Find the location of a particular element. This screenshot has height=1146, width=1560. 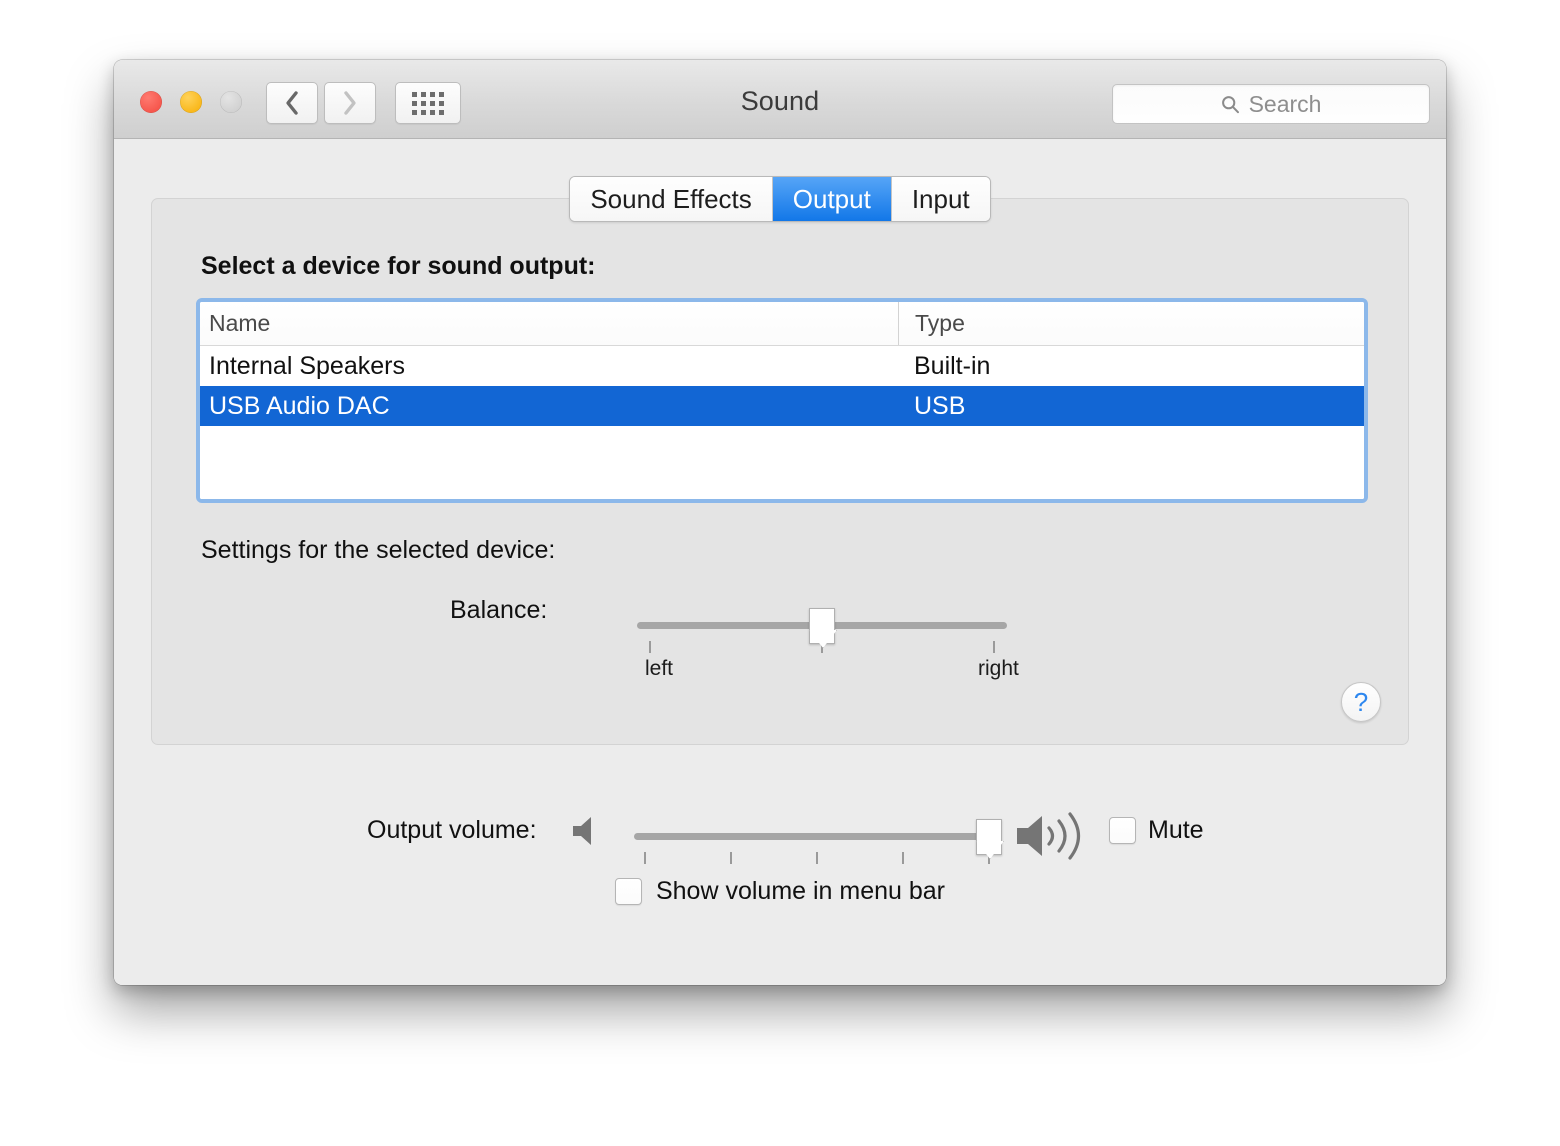

balance-control-row: Balance: left right is located at coordinates (780, 636).